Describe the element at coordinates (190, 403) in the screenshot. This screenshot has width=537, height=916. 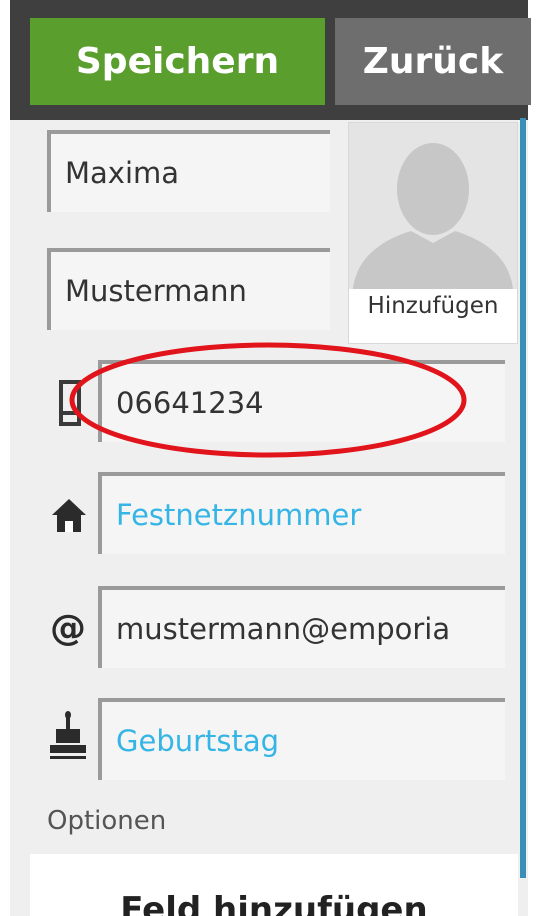
I see `mobile-number-value: 06641234` at that location.